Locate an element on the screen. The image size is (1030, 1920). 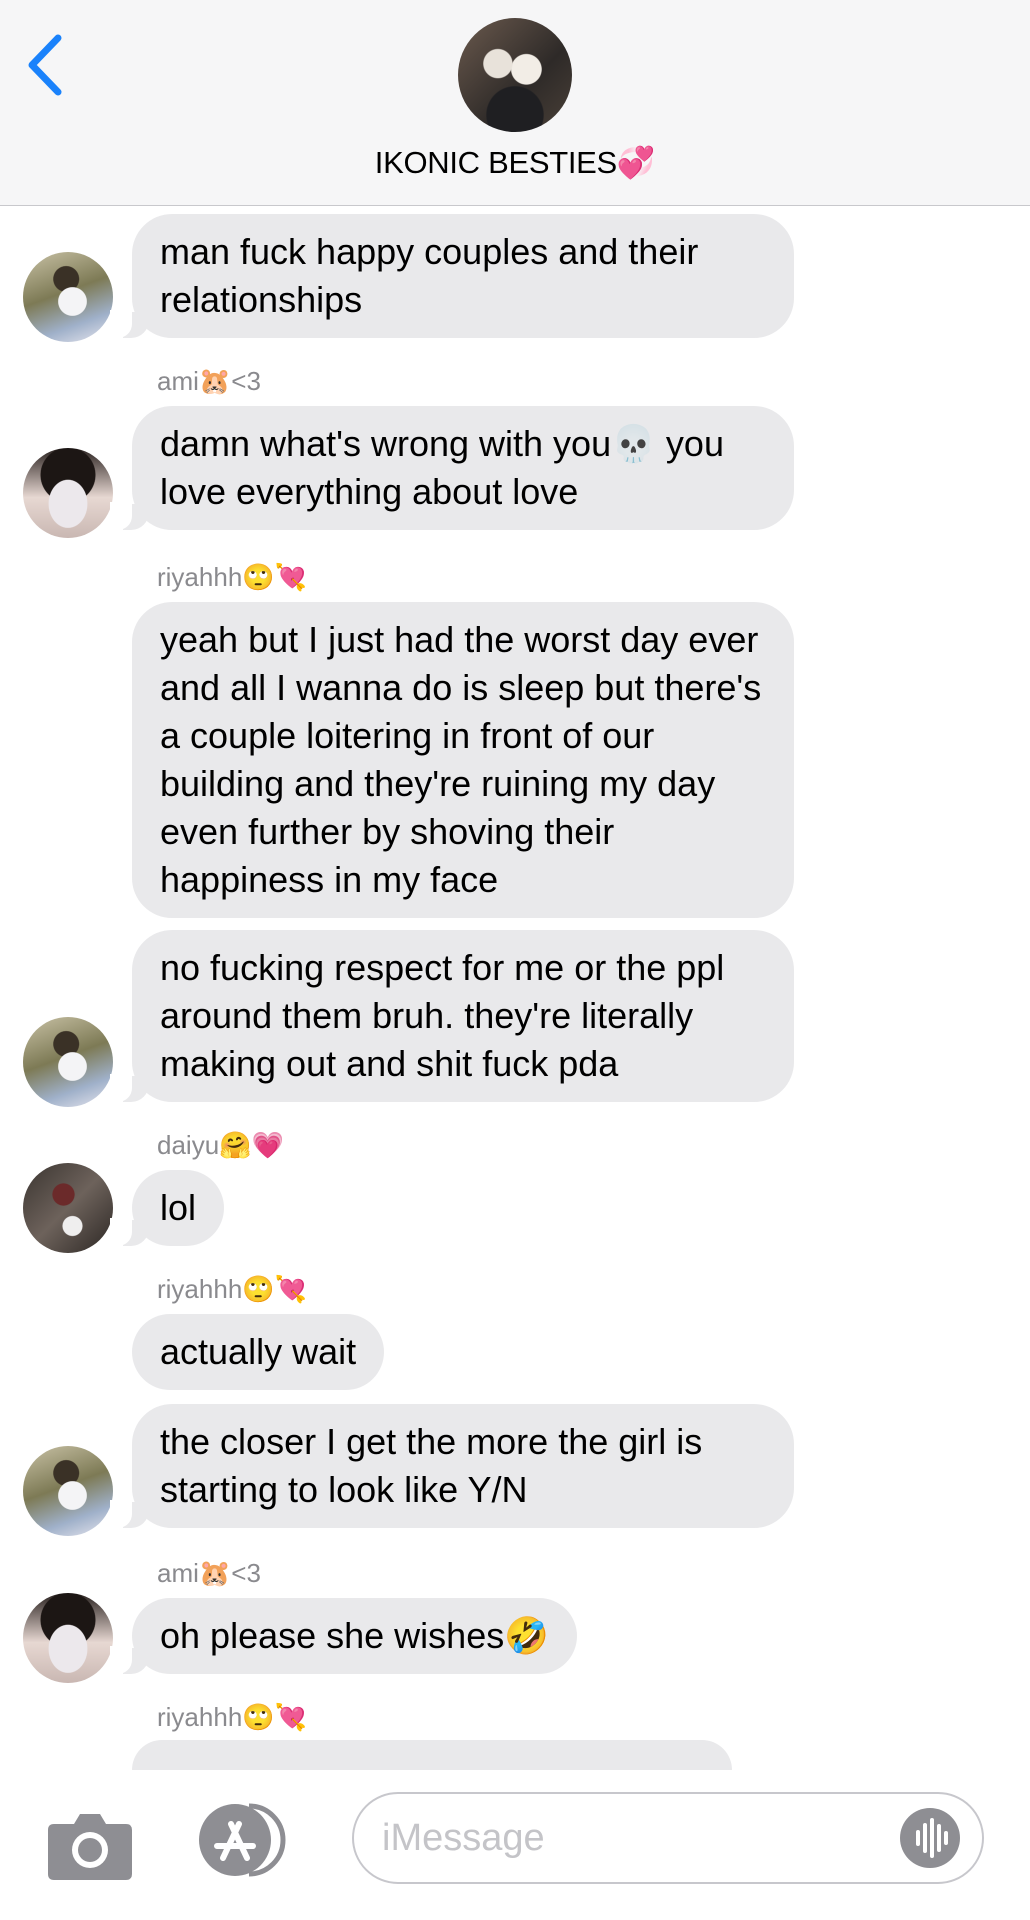
apps-button is located at coordinates (245, 1840).